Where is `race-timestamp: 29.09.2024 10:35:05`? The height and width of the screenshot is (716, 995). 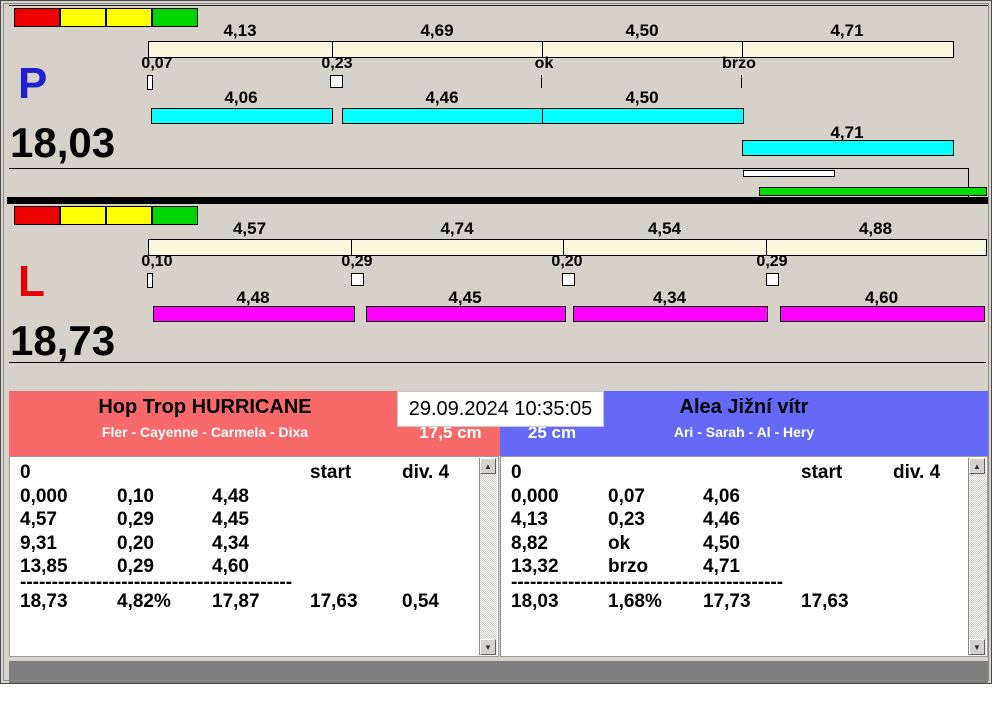
race-timestamp: 29.09.2024 10:35:05 is located at coordinates (500, 409).